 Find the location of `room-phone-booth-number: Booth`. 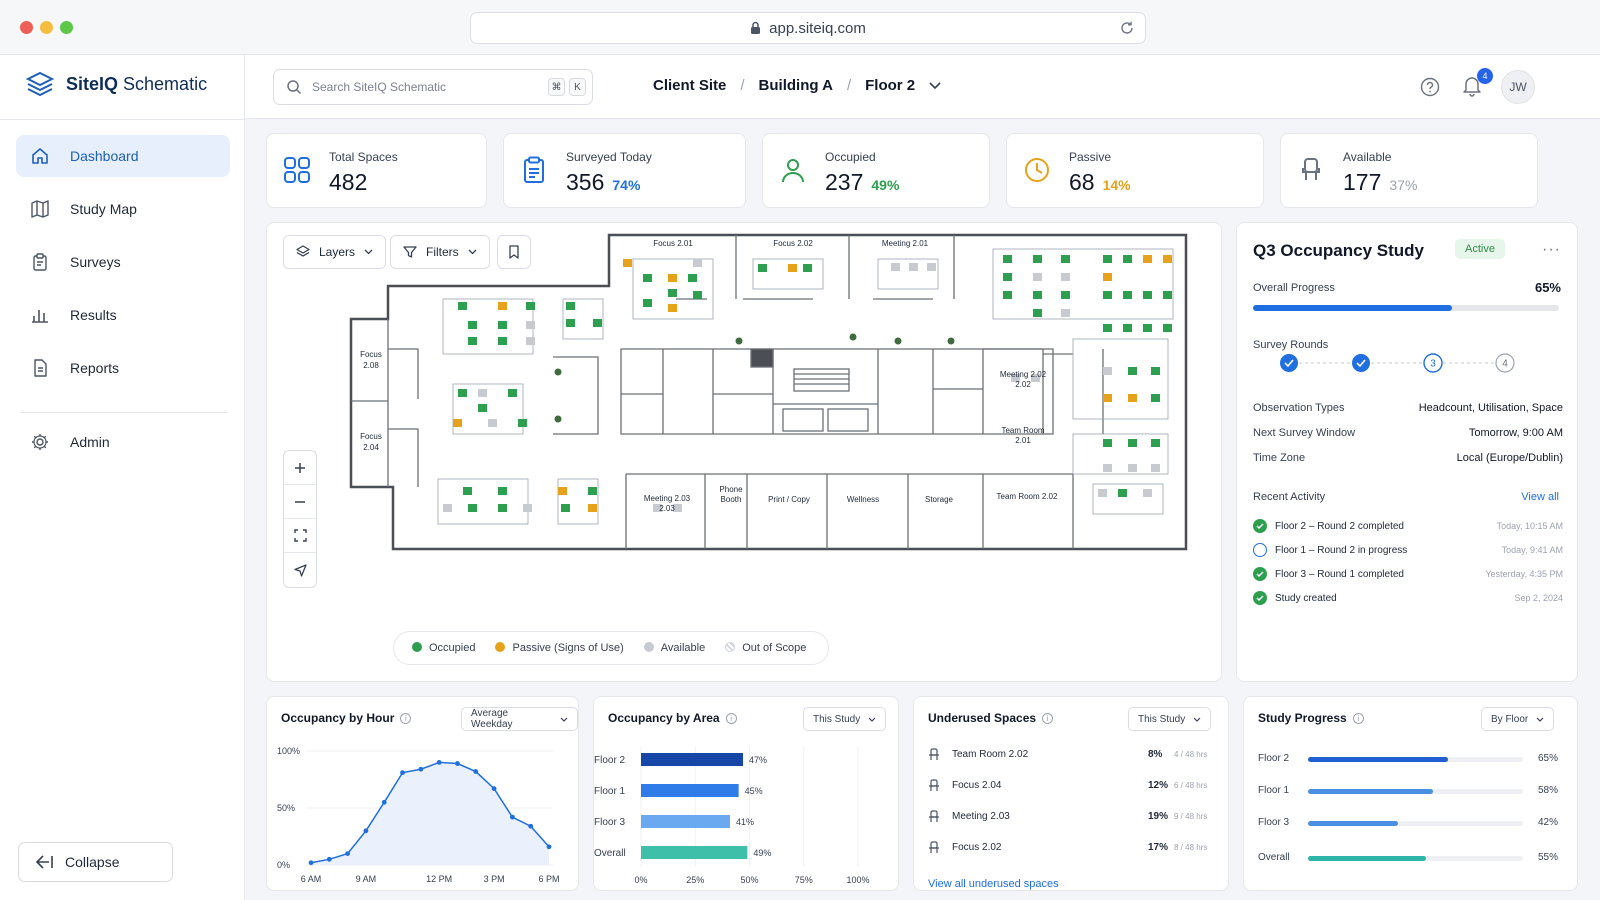

room-phone-booth-number: Booth is located at coordinates (731, 499).